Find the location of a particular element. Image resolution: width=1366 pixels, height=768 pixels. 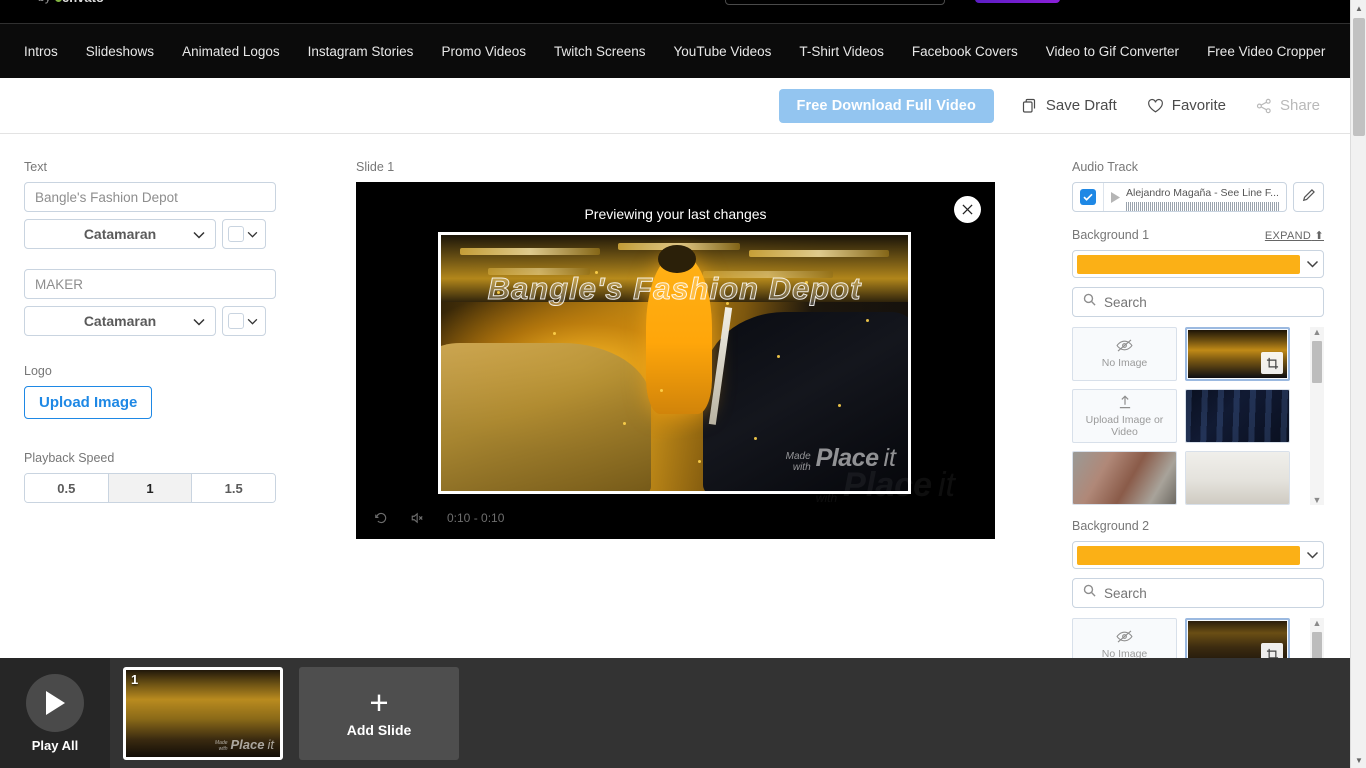

page-scroll-up-icon: ▲ is located at coordinates (1358, 8).